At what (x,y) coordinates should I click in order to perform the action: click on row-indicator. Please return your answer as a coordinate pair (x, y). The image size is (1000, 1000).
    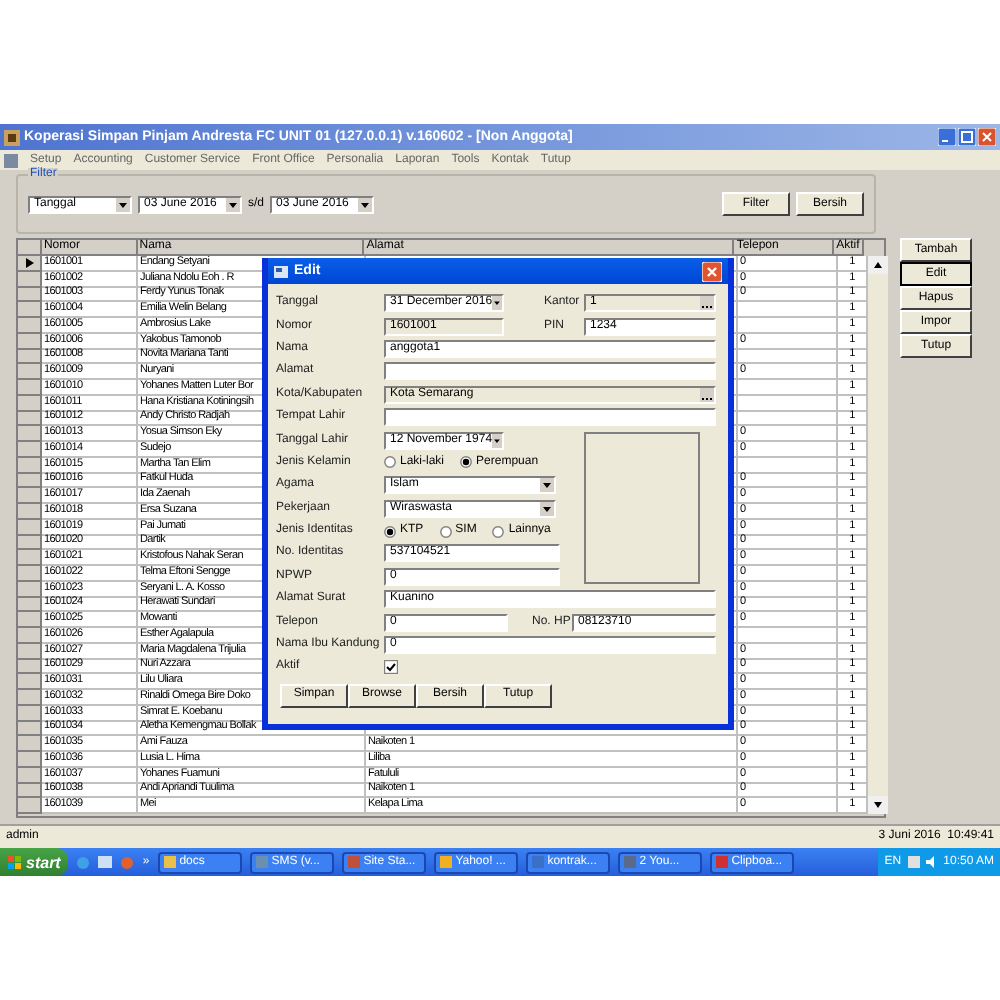
    Looking at the image, I should click on (30, 264).